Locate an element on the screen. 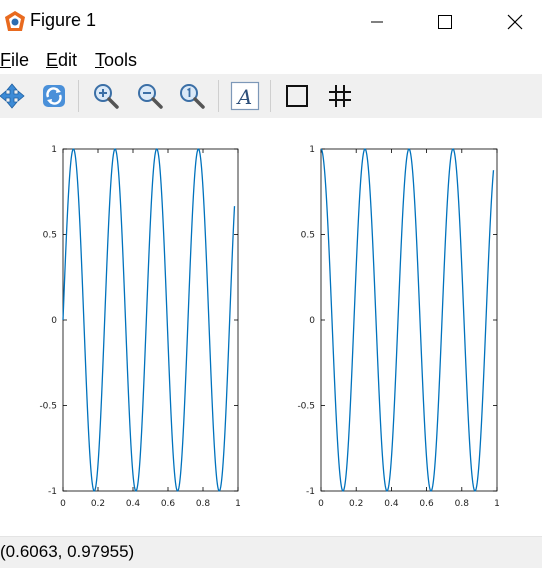  zoom-reset-icon is located at coordinates (192, 96).